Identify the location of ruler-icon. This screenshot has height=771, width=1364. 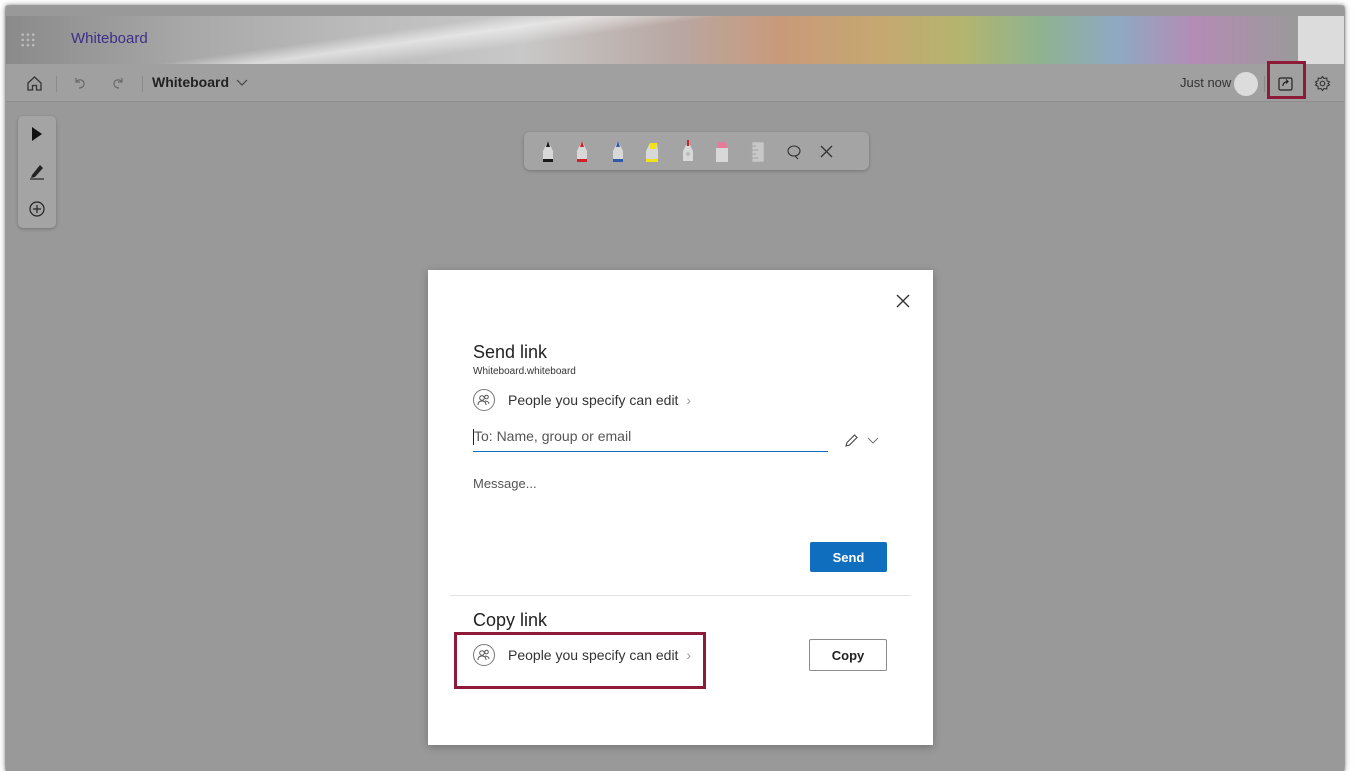
(758, 151).